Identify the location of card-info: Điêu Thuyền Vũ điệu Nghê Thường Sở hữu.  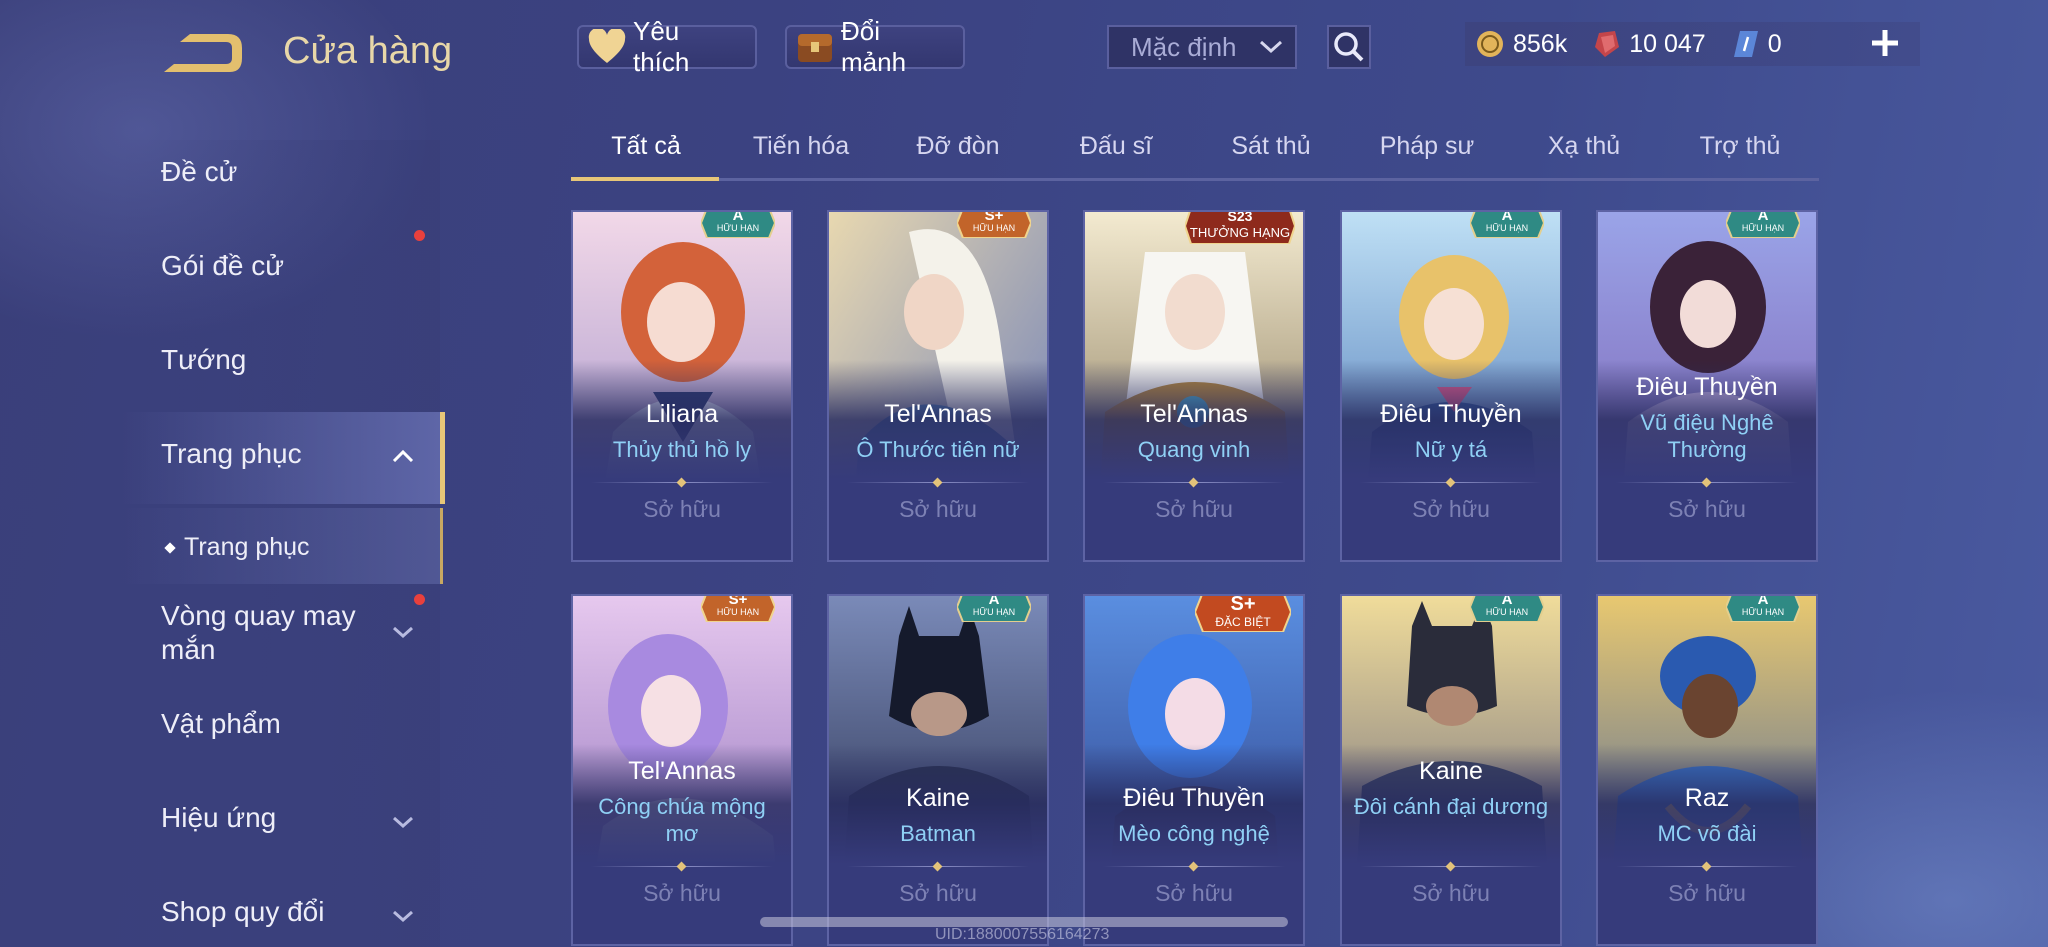
(1707, 460).